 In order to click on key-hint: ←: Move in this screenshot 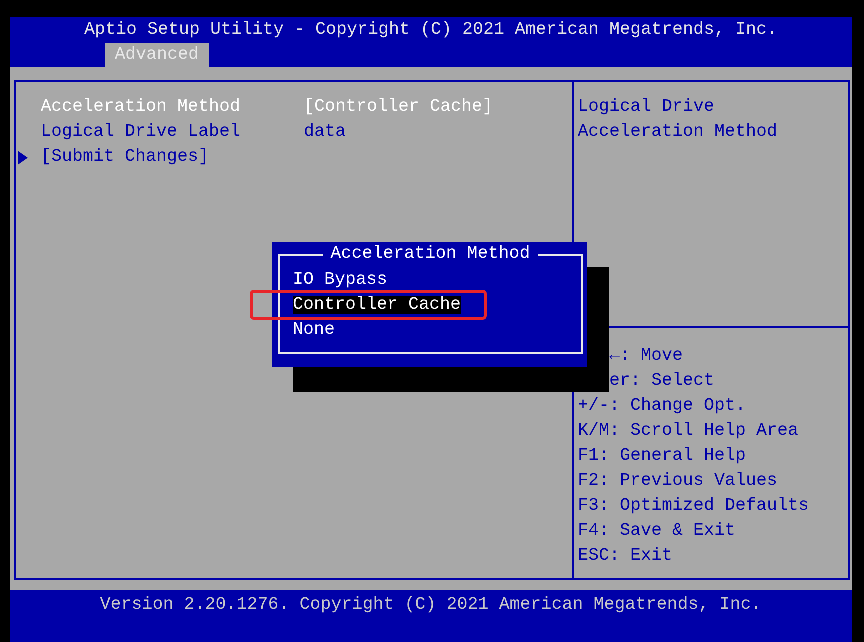, I will do `click(647, 356)`.